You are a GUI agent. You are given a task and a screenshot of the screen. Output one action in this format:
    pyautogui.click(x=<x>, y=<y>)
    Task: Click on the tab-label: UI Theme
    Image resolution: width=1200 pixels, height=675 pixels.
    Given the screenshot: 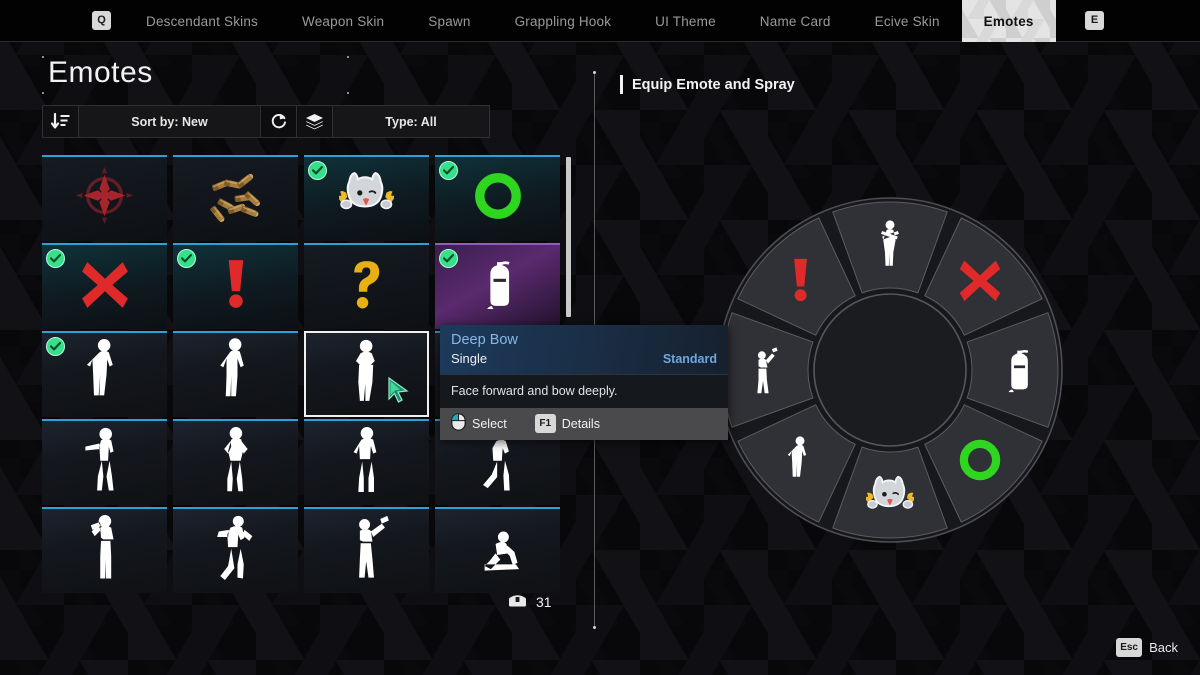 What is the action you would take?
    pyautogui.click(x=685, y=21)
    